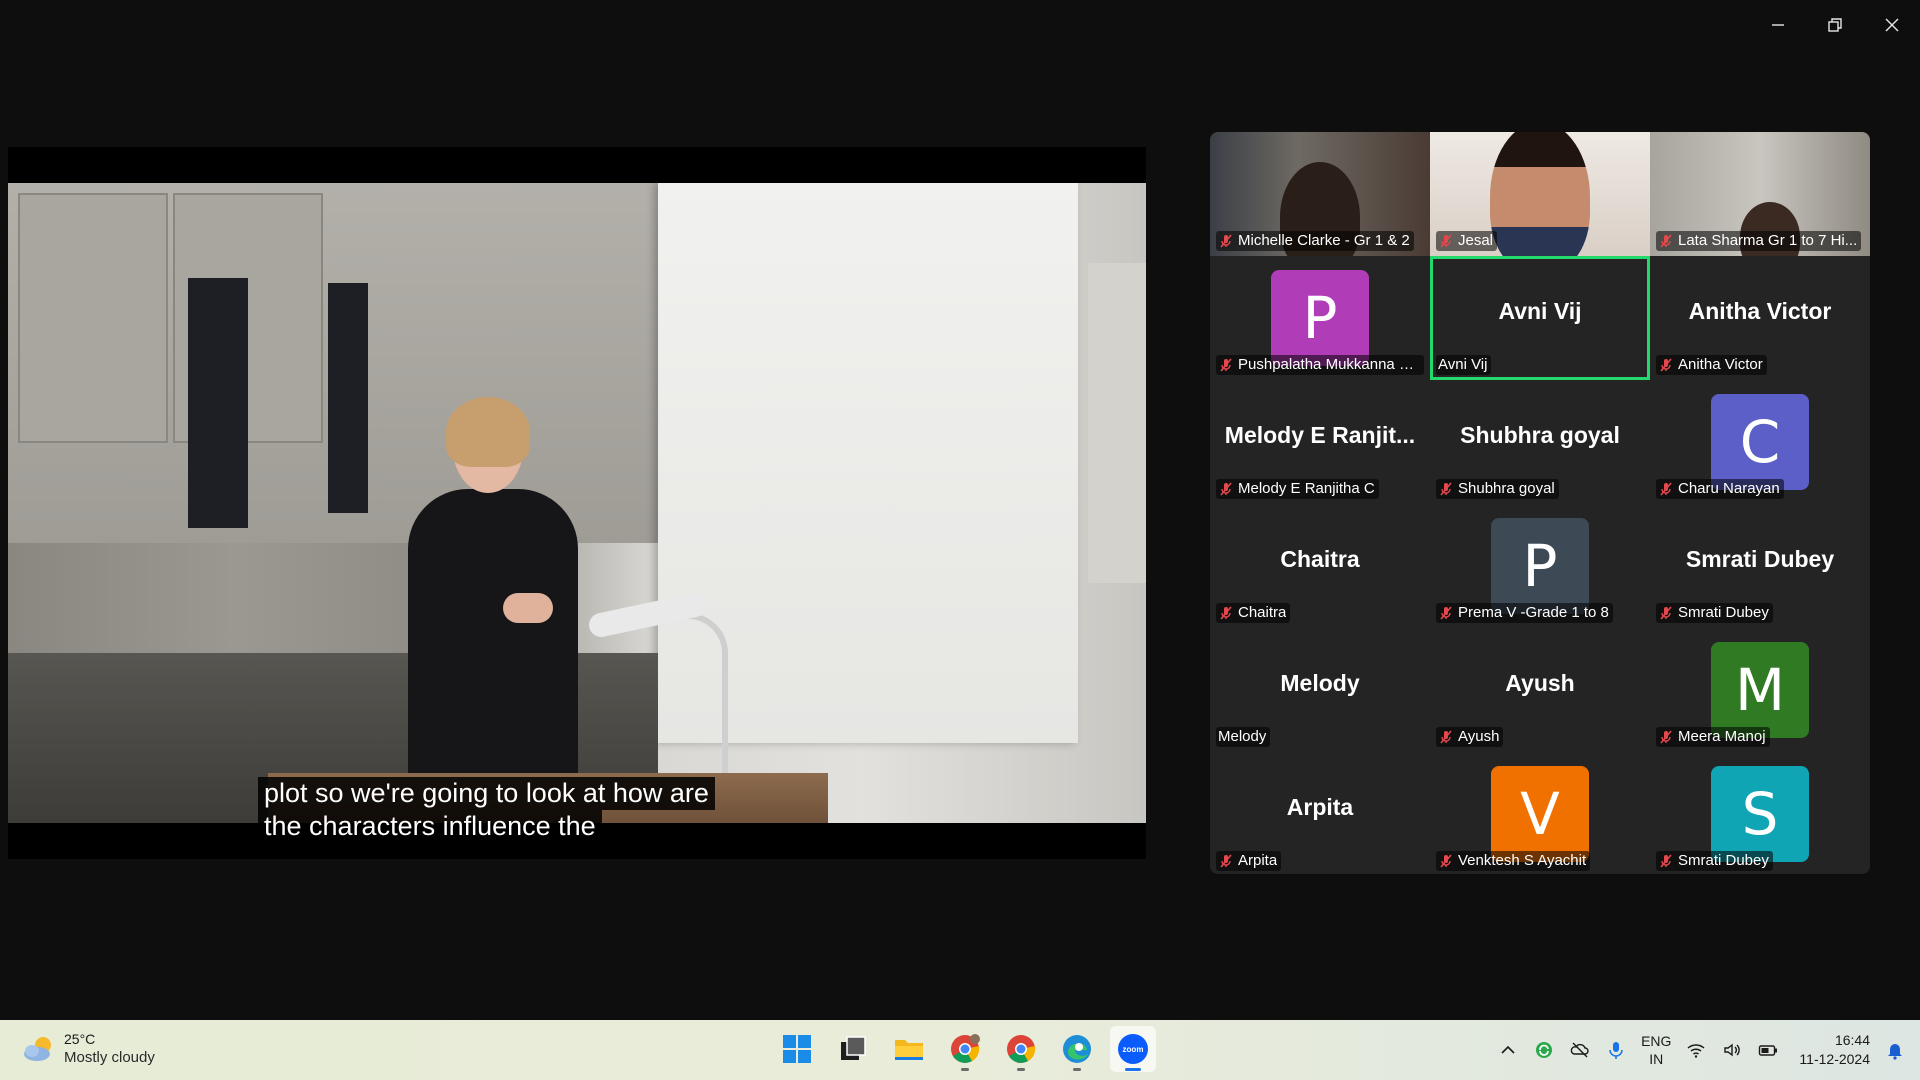 The height and width of the screenshot is (1080, 1920). Describe the element at coordinates (1723, 860) in the screenshot. I see `participant-name: Smrati Dubey` at that location.